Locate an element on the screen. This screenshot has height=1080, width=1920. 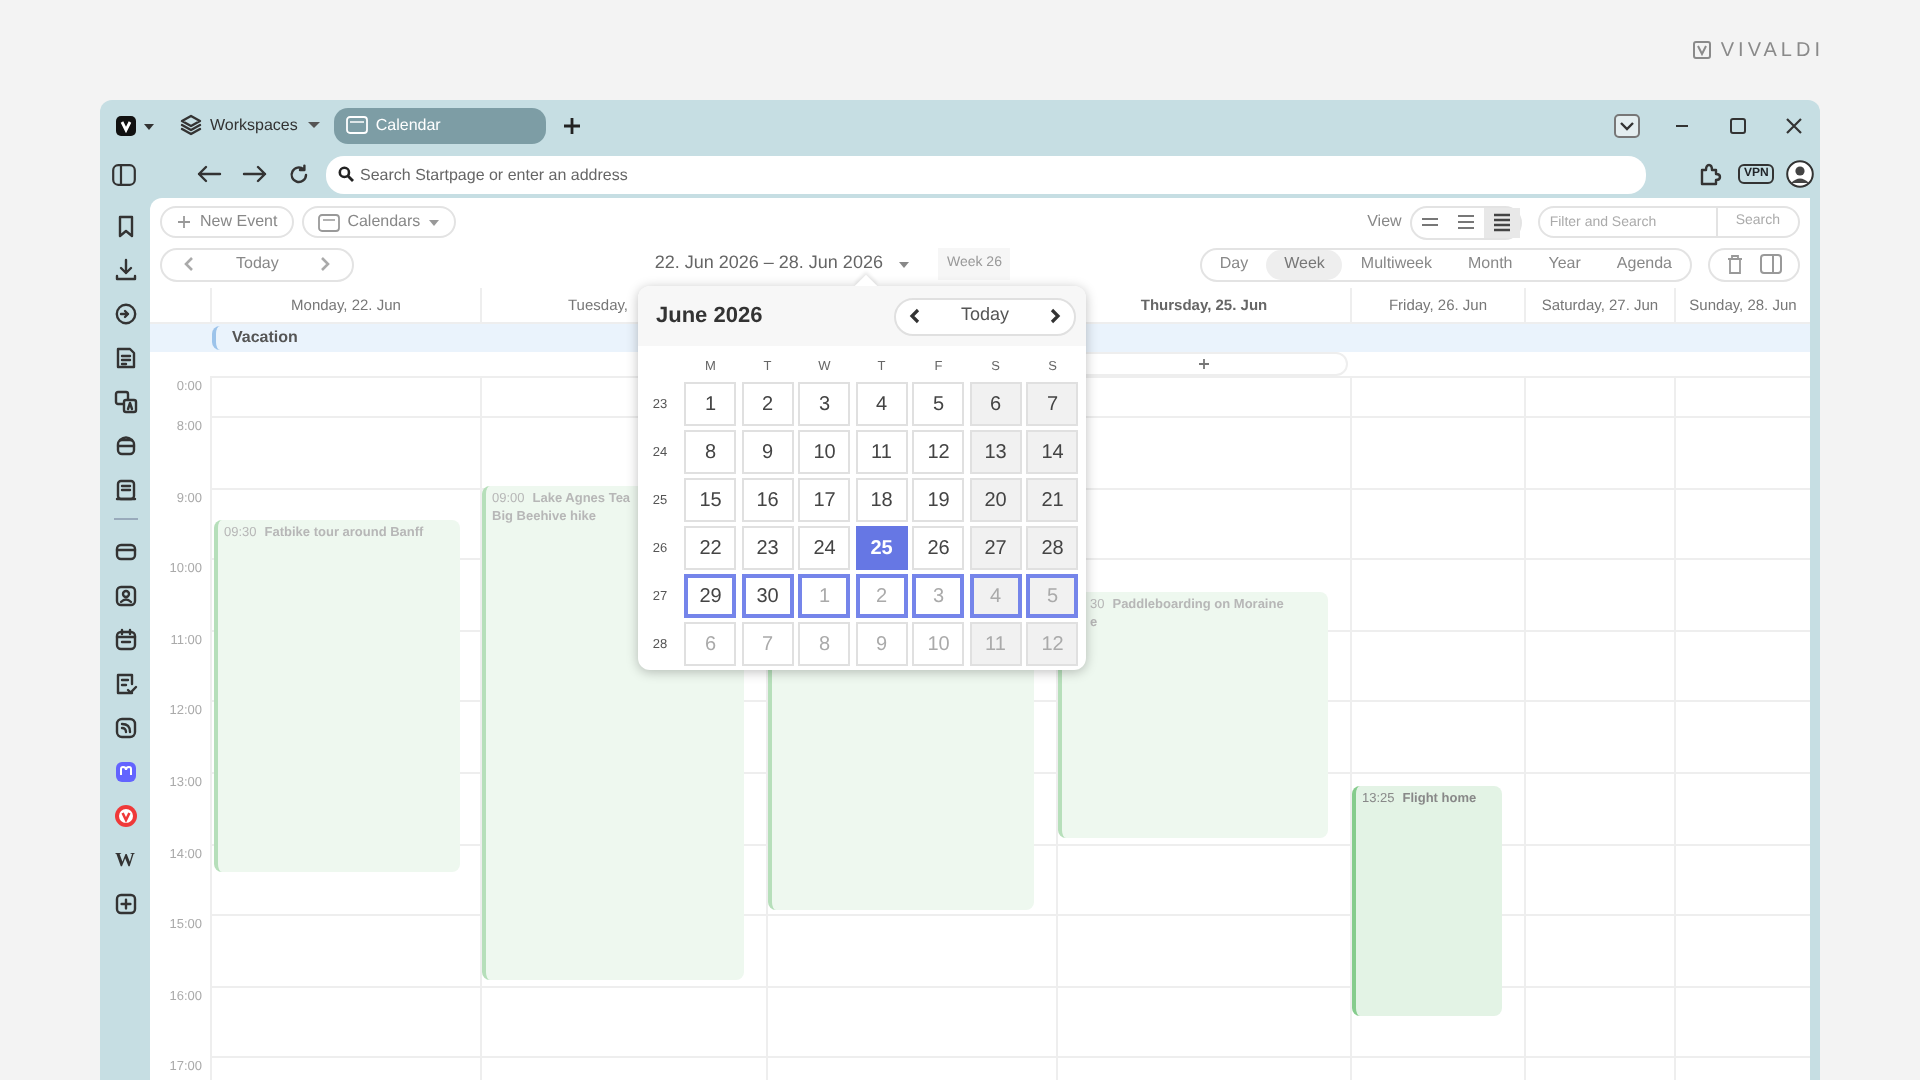
layers-icon is located at coordinates (191, 125).